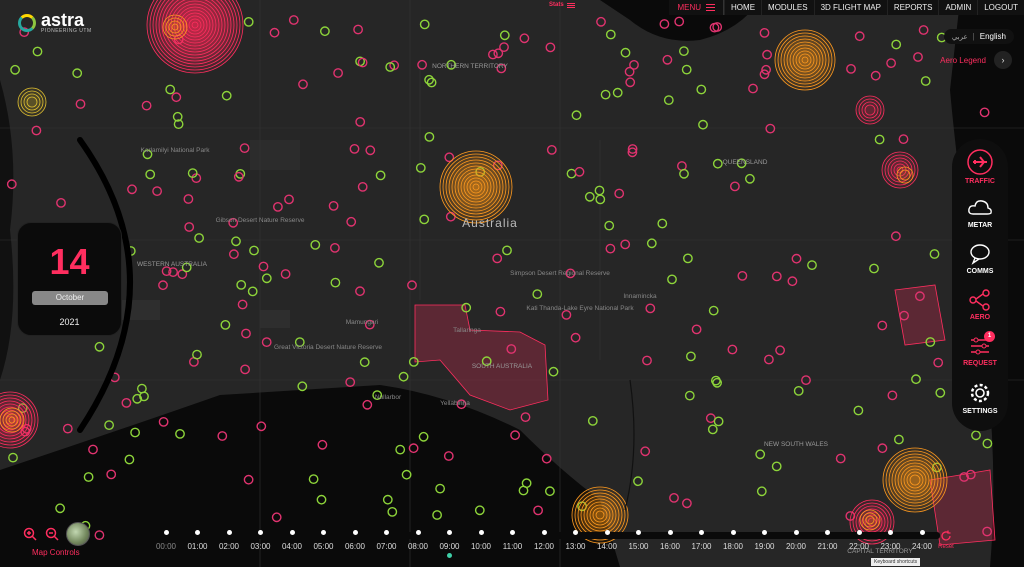 The width and height of the screenshot is (1024, 567). Describe the element at coordinates (70, 298) in the screenshot. I see `date-month-selector: October` at that location.